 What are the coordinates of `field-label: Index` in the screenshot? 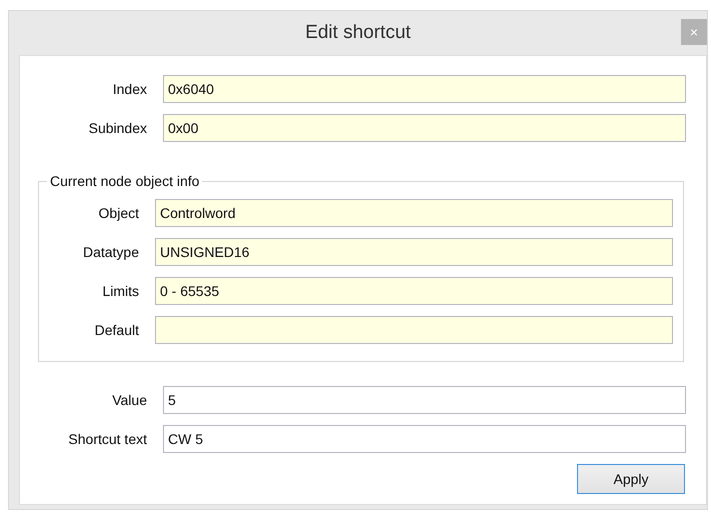 It's located at (130, 89).